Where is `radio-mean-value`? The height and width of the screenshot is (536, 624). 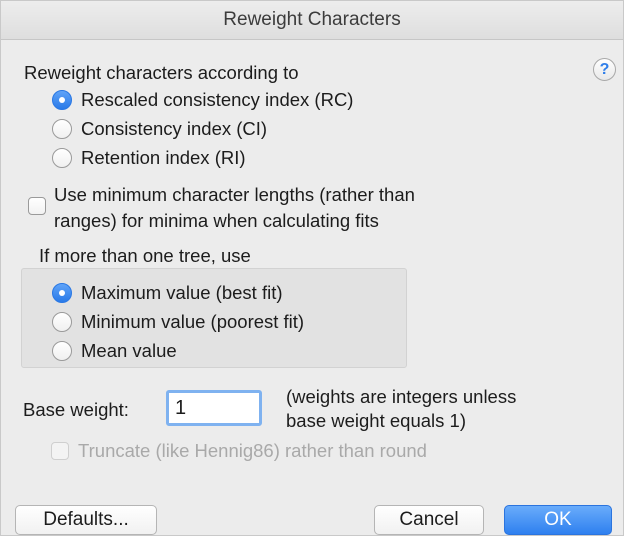 radio-mean-value is located at coordinates (62, 351).